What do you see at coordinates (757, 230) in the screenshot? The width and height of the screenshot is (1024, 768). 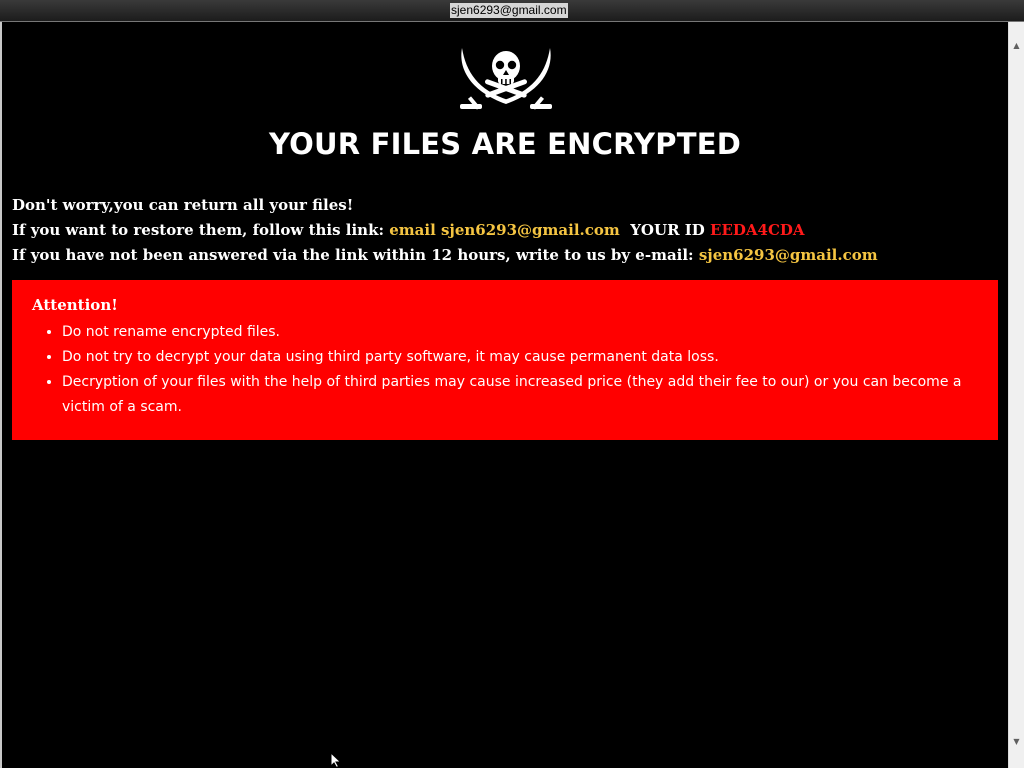 I see `victim-id: EEDA4CDA` at bounding box center [757, 230].